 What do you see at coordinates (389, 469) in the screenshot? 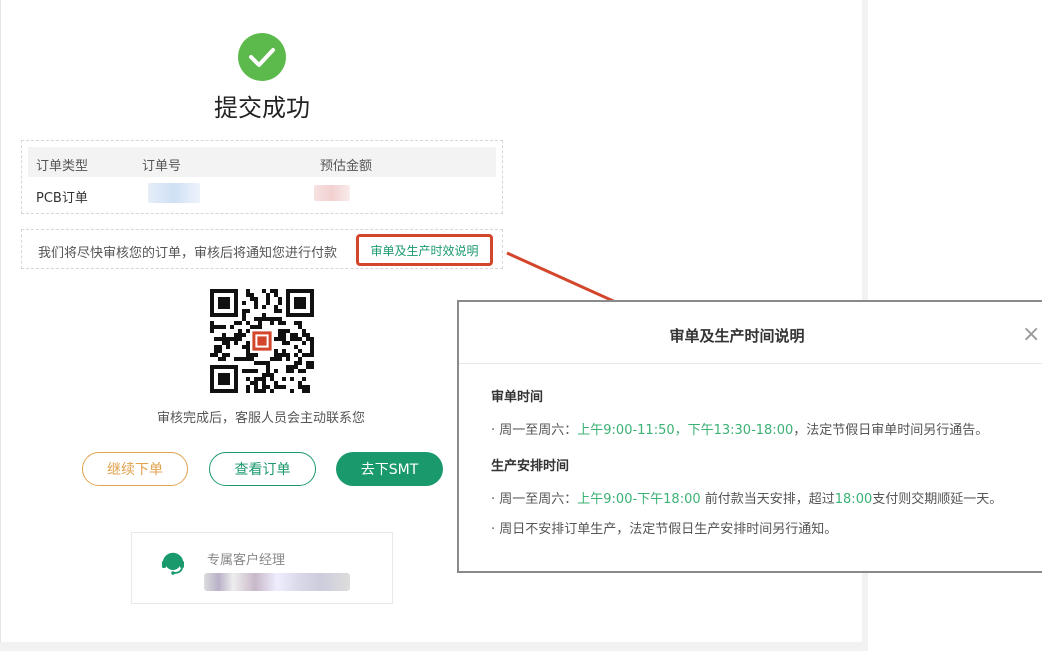
I see `go-smt-button: 去下SMT` at bounding box center [389, 469].